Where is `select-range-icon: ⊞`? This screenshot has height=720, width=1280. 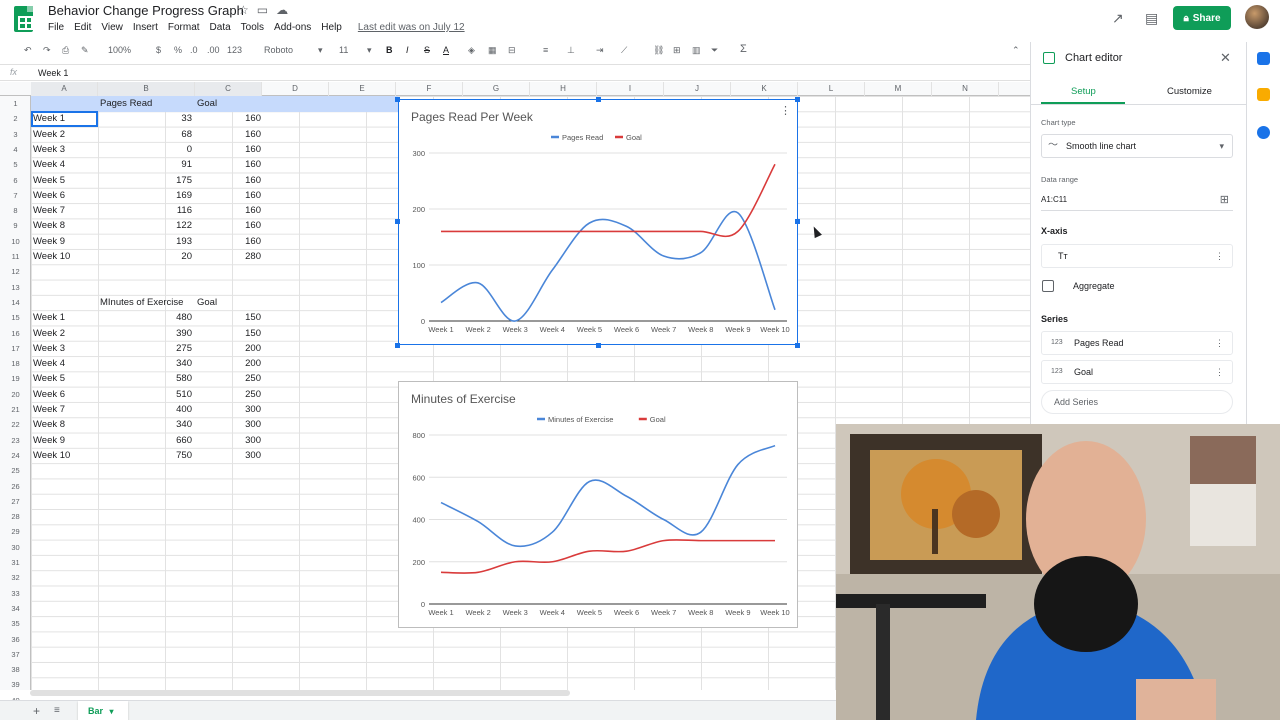 select-range-icon: ⊞ is located at coordinates (1224, 200).